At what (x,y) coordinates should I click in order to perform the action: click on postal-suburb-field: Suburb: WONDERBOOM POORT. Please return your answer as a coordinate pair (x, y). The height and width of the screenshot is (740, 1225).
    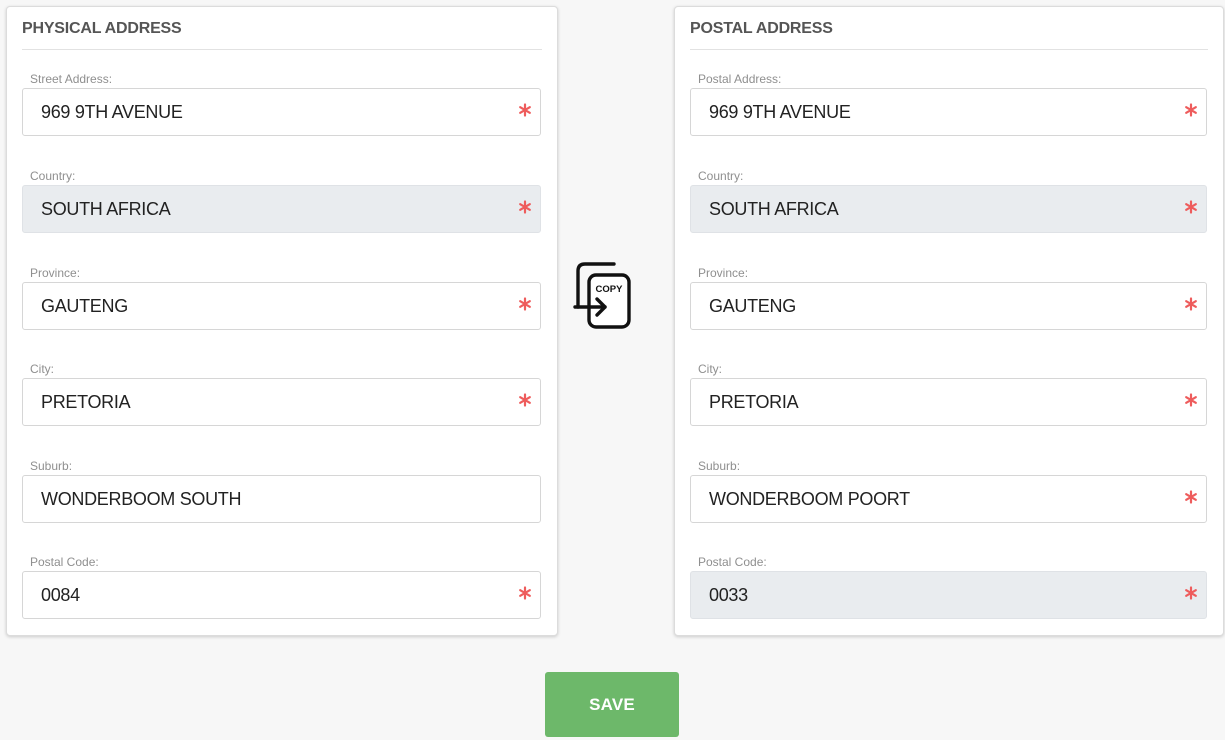
    Looking at the image, I should click on (948, 490).